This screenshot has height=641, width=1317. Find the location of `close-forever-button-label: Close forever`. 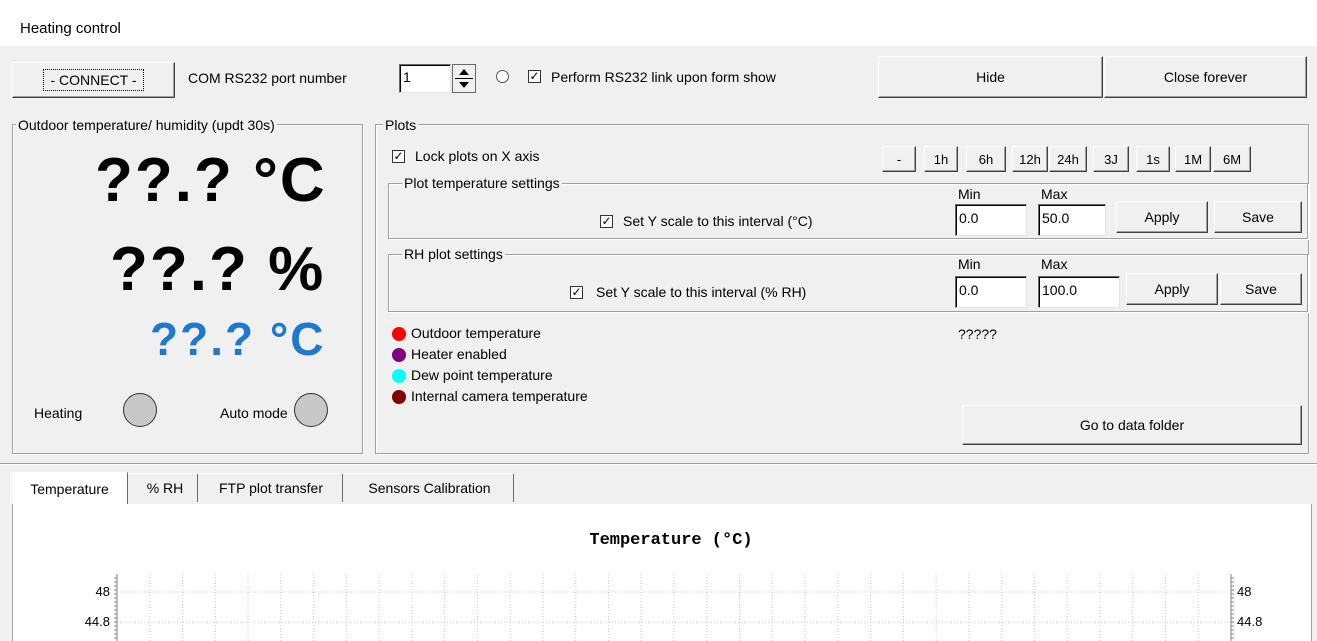

close-forever-button-label: Close forever is located at coordinates (1205, 77).